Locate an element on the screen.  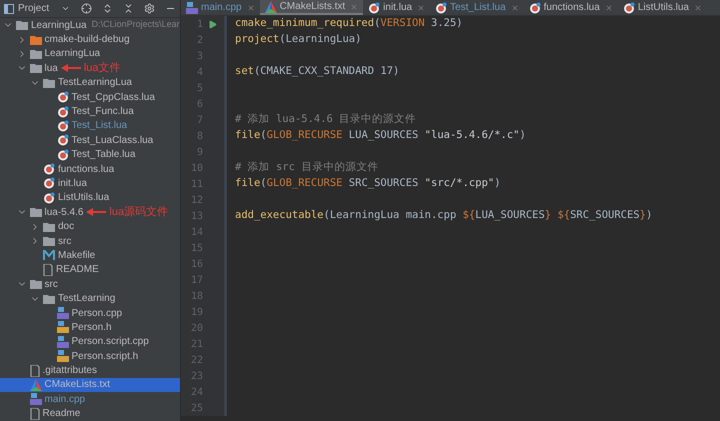
tree-item: Person.cpp is located at coordinates (90, 313).